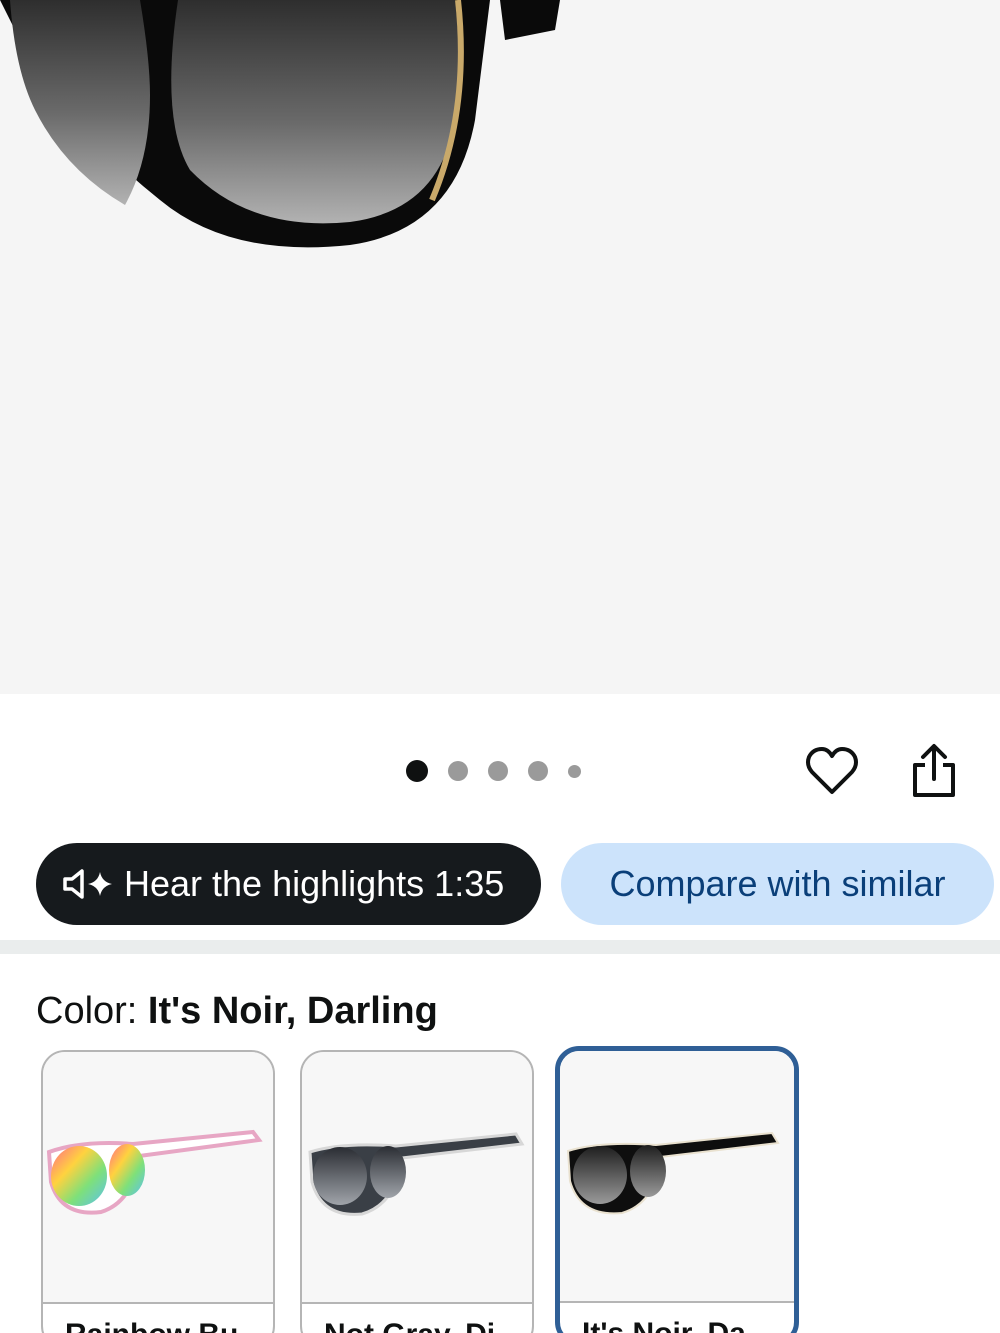 The image size is (1000, 1333). I want to click on color-swatch-rainbow: Rainbow Bu, so click(158, 1191).